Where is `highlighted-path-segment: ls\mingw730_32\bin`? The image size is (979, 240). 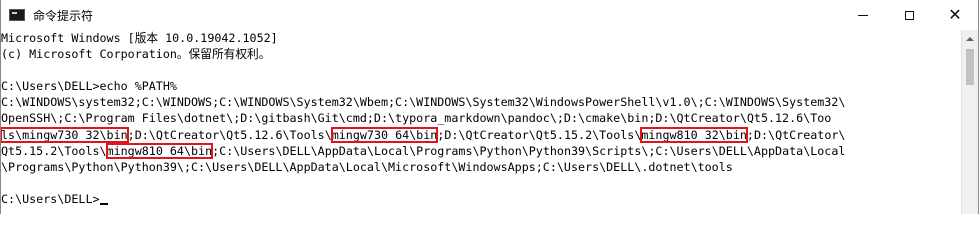
highlighted-path-segment: ls\mingw730_32\bin is located at coordinates (65, 134).